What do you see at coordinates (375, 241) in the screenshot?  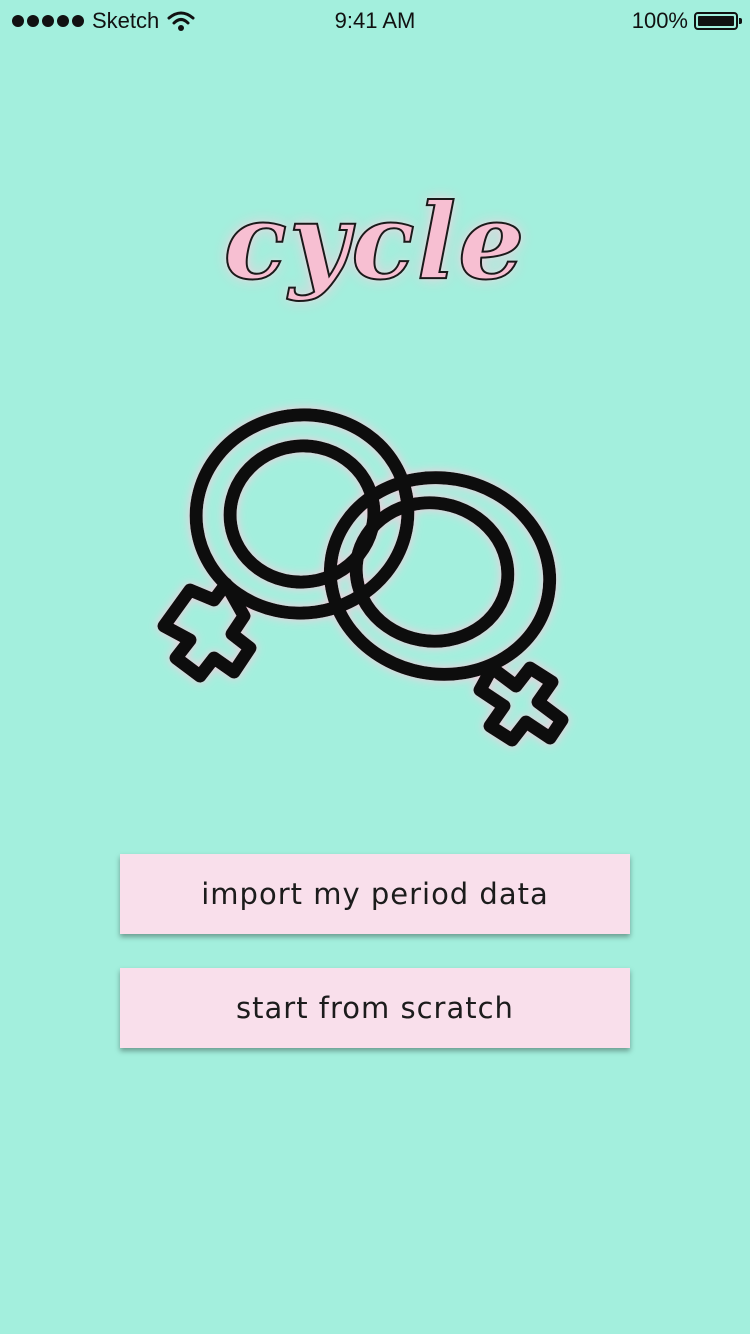 I see `app-logo: cycle` at bounding box center [375, 241].